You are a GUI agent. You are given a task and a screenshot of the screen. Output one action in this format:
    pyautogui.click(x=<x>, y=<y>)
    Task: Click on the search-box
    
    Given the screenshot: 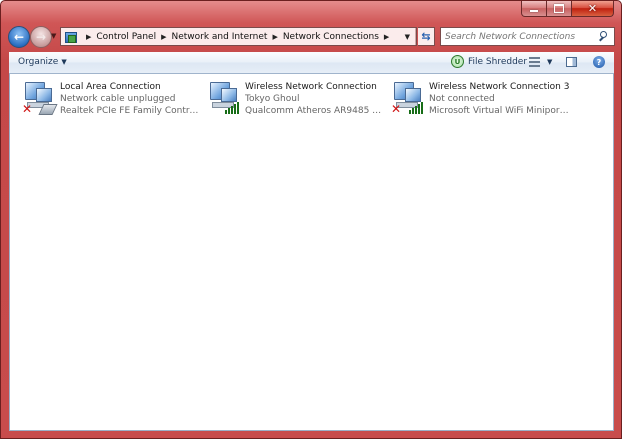 What is the action you would take?
    pyautogui.click(x=527, y=36)
    